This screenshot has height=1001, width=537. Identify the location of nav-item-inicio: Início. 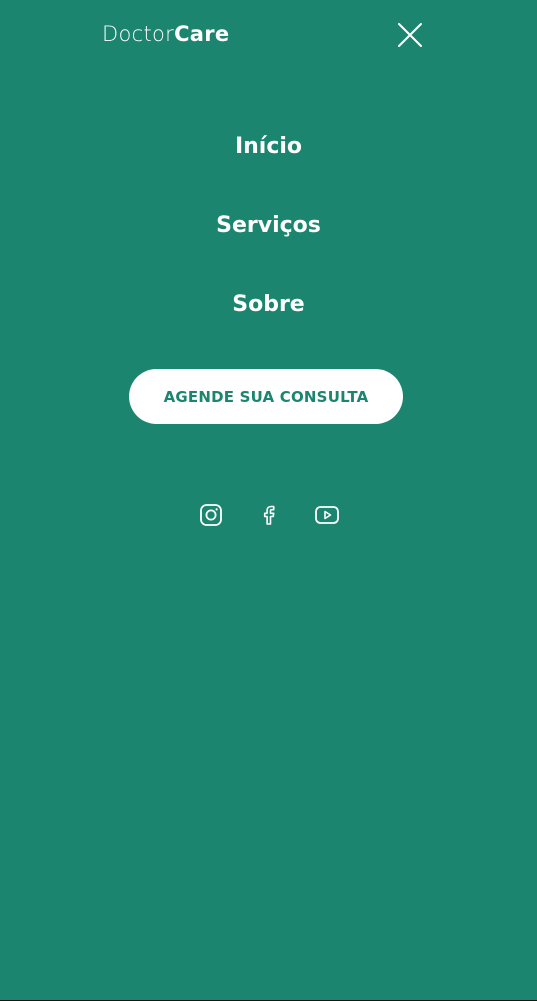
(268, 166).